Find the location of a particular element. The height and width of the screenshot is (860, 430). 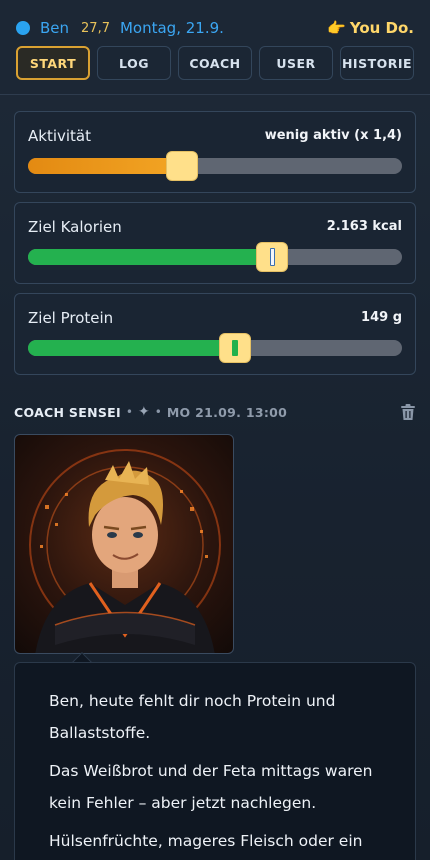

activity-slider-fill is located at coordinates (105, 166).